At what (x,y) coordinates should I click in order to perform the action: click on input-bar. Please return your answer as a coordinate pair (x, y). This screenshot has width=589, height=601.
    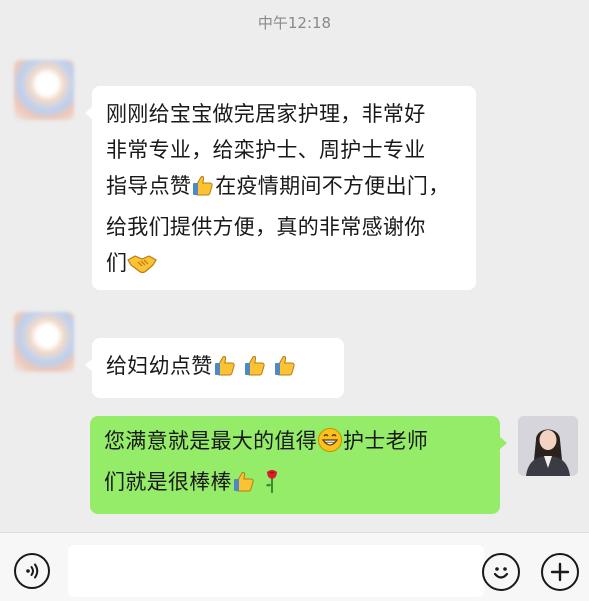
    Looking at the image, I should click on (294, 566).